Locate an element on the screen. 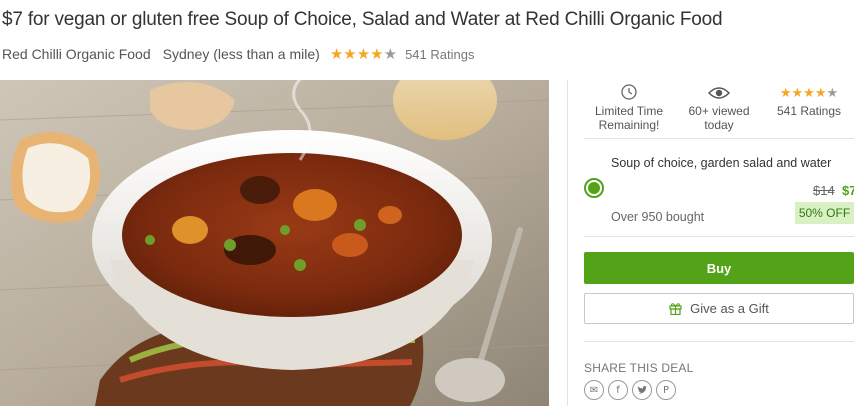  stat-viewed-label: 60+ viewed today is located at coordinates (719, 118).